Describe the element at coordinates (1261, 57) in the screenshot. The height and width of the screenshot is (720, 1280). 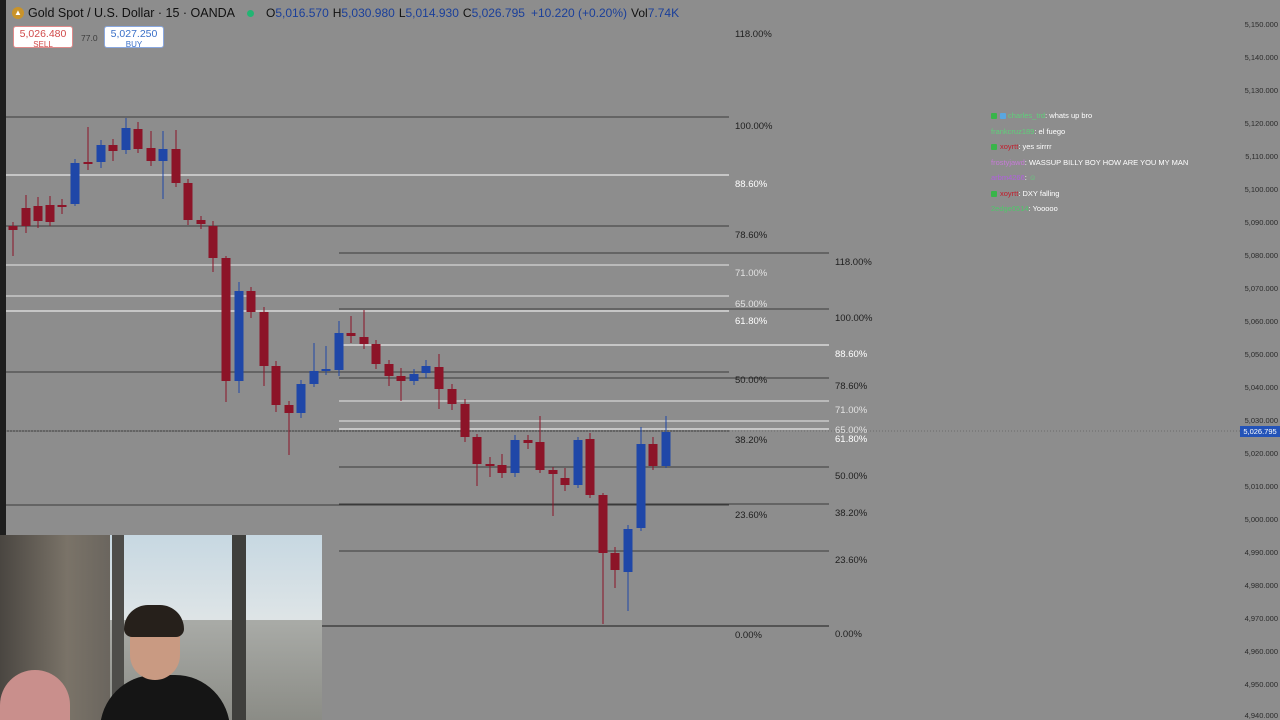
I see `price-axis-label: 5,140.000` at that location.